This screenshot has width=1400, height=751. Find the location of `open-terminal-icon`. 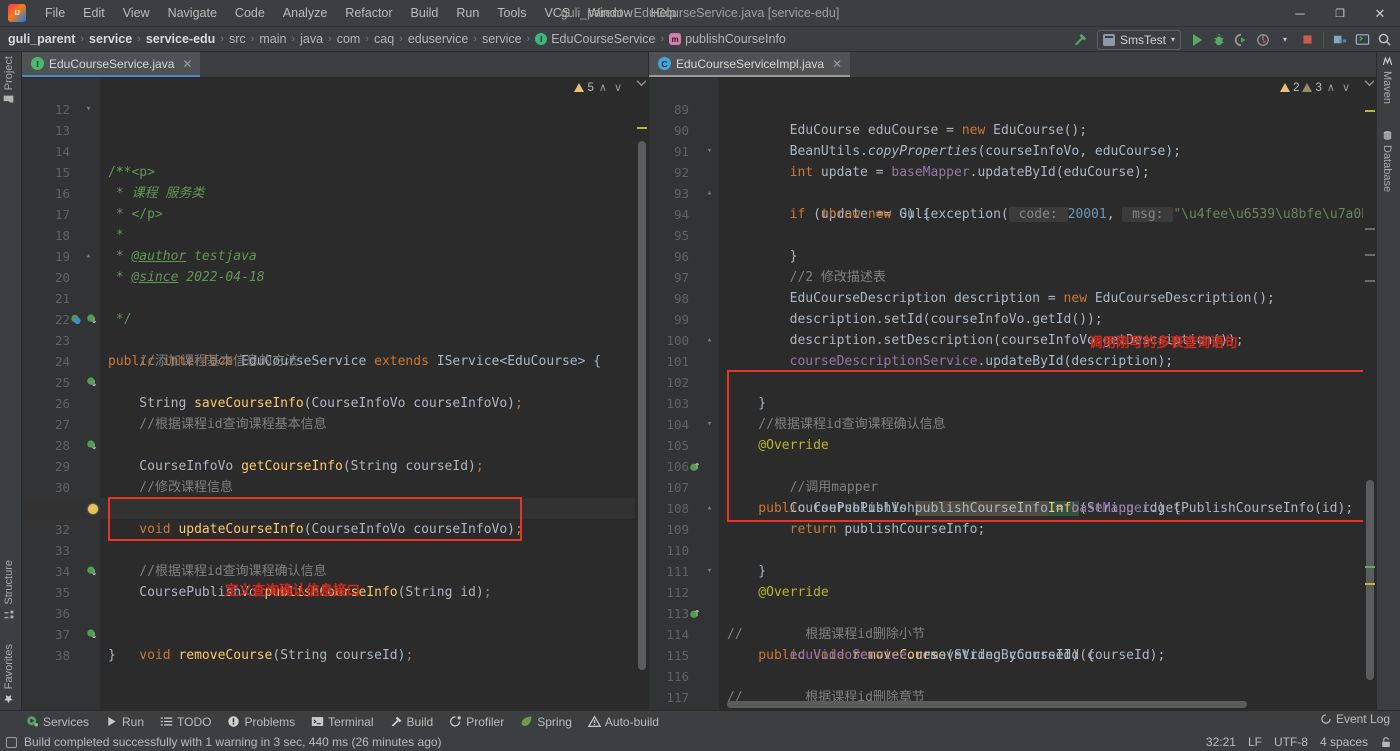

open-terminal-icon is located at coordinates (1362, 40).